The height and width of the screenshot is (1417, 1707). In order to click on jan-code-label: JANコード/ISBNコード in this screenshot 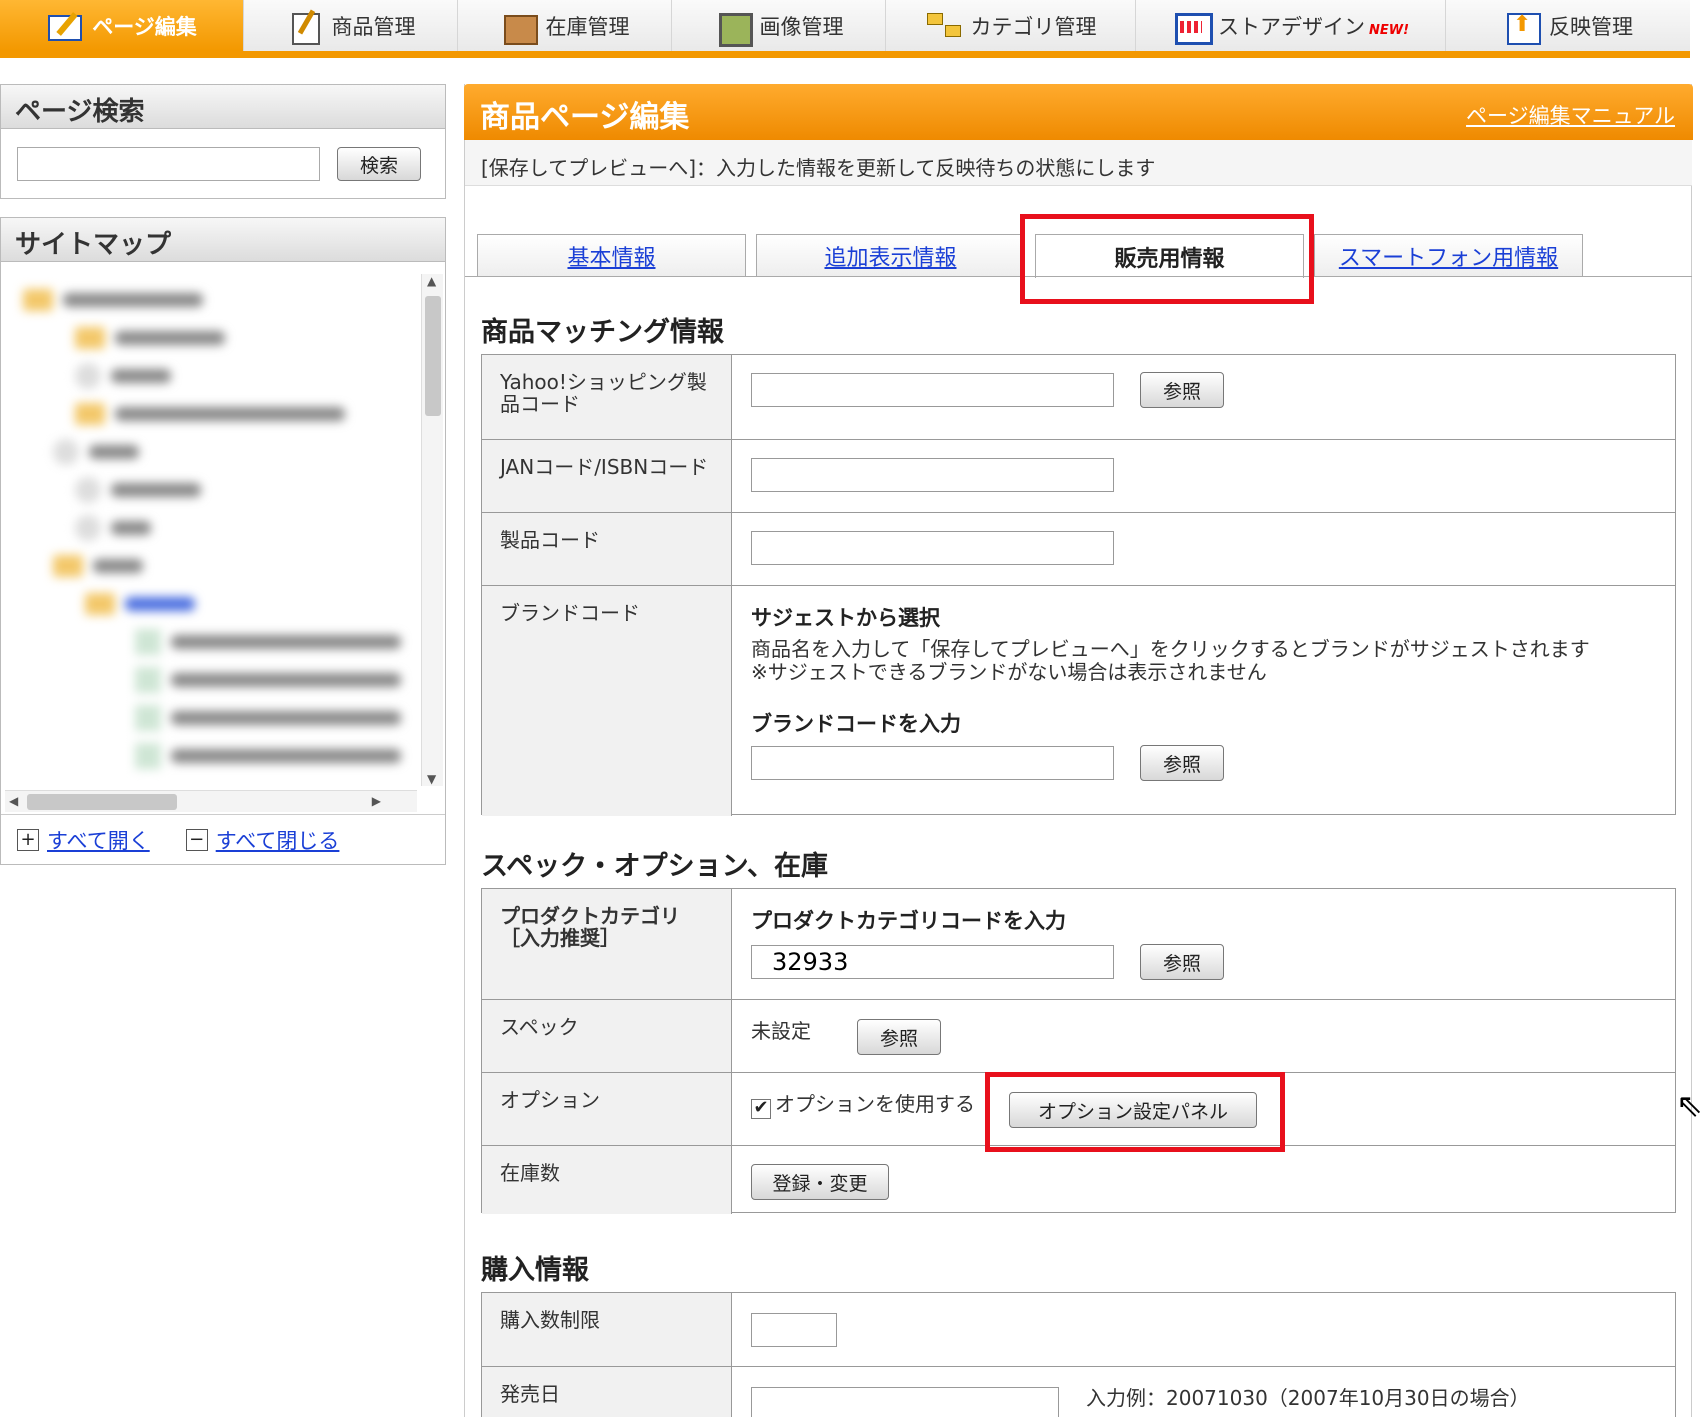, I will do `click(607, 476)`.